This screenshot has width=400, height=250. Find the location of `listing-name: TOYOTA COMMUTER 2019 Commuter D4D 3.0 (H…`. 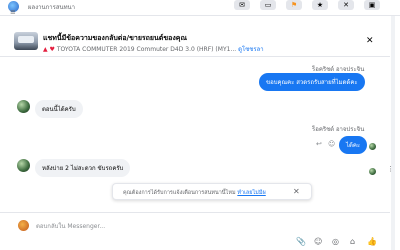

listing-name: TOYOTA COMMUTER 2019 Commuter D4D 3.0 (H… is located at coordinates (146, 49).